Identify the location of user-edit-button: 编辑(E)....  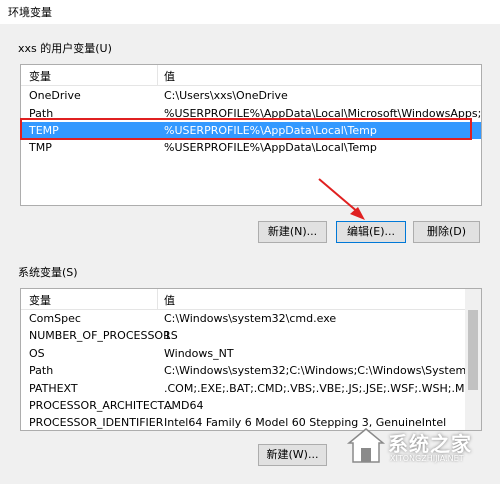
(371, 232).